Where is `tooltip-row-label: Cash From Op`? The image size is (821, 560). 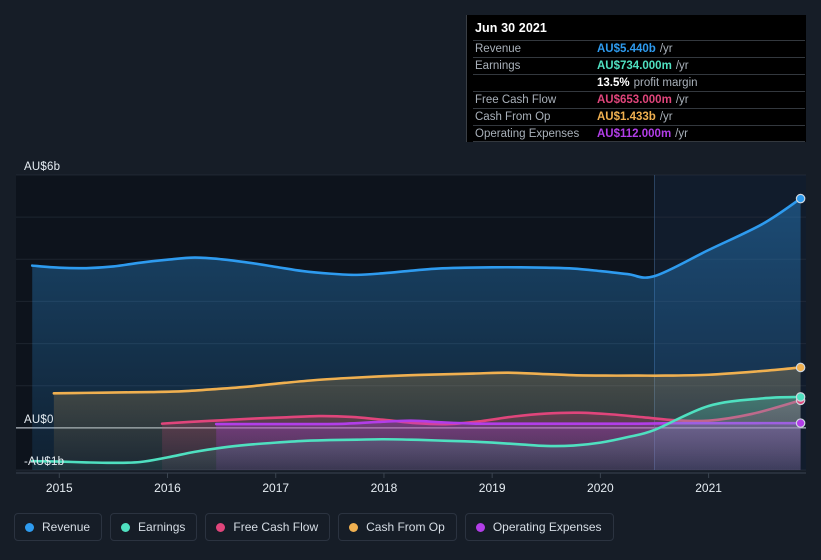 tooltip-row-label: Cash From Op is located at coordinates (513, 117).